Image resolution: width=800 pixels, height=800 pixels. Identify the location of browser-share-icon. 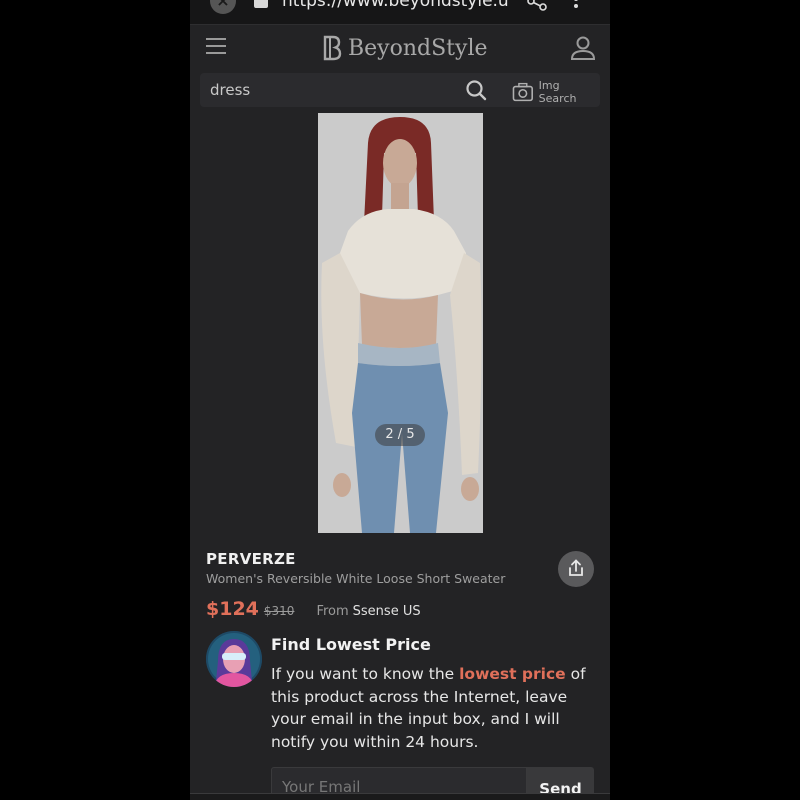
(537, 6).